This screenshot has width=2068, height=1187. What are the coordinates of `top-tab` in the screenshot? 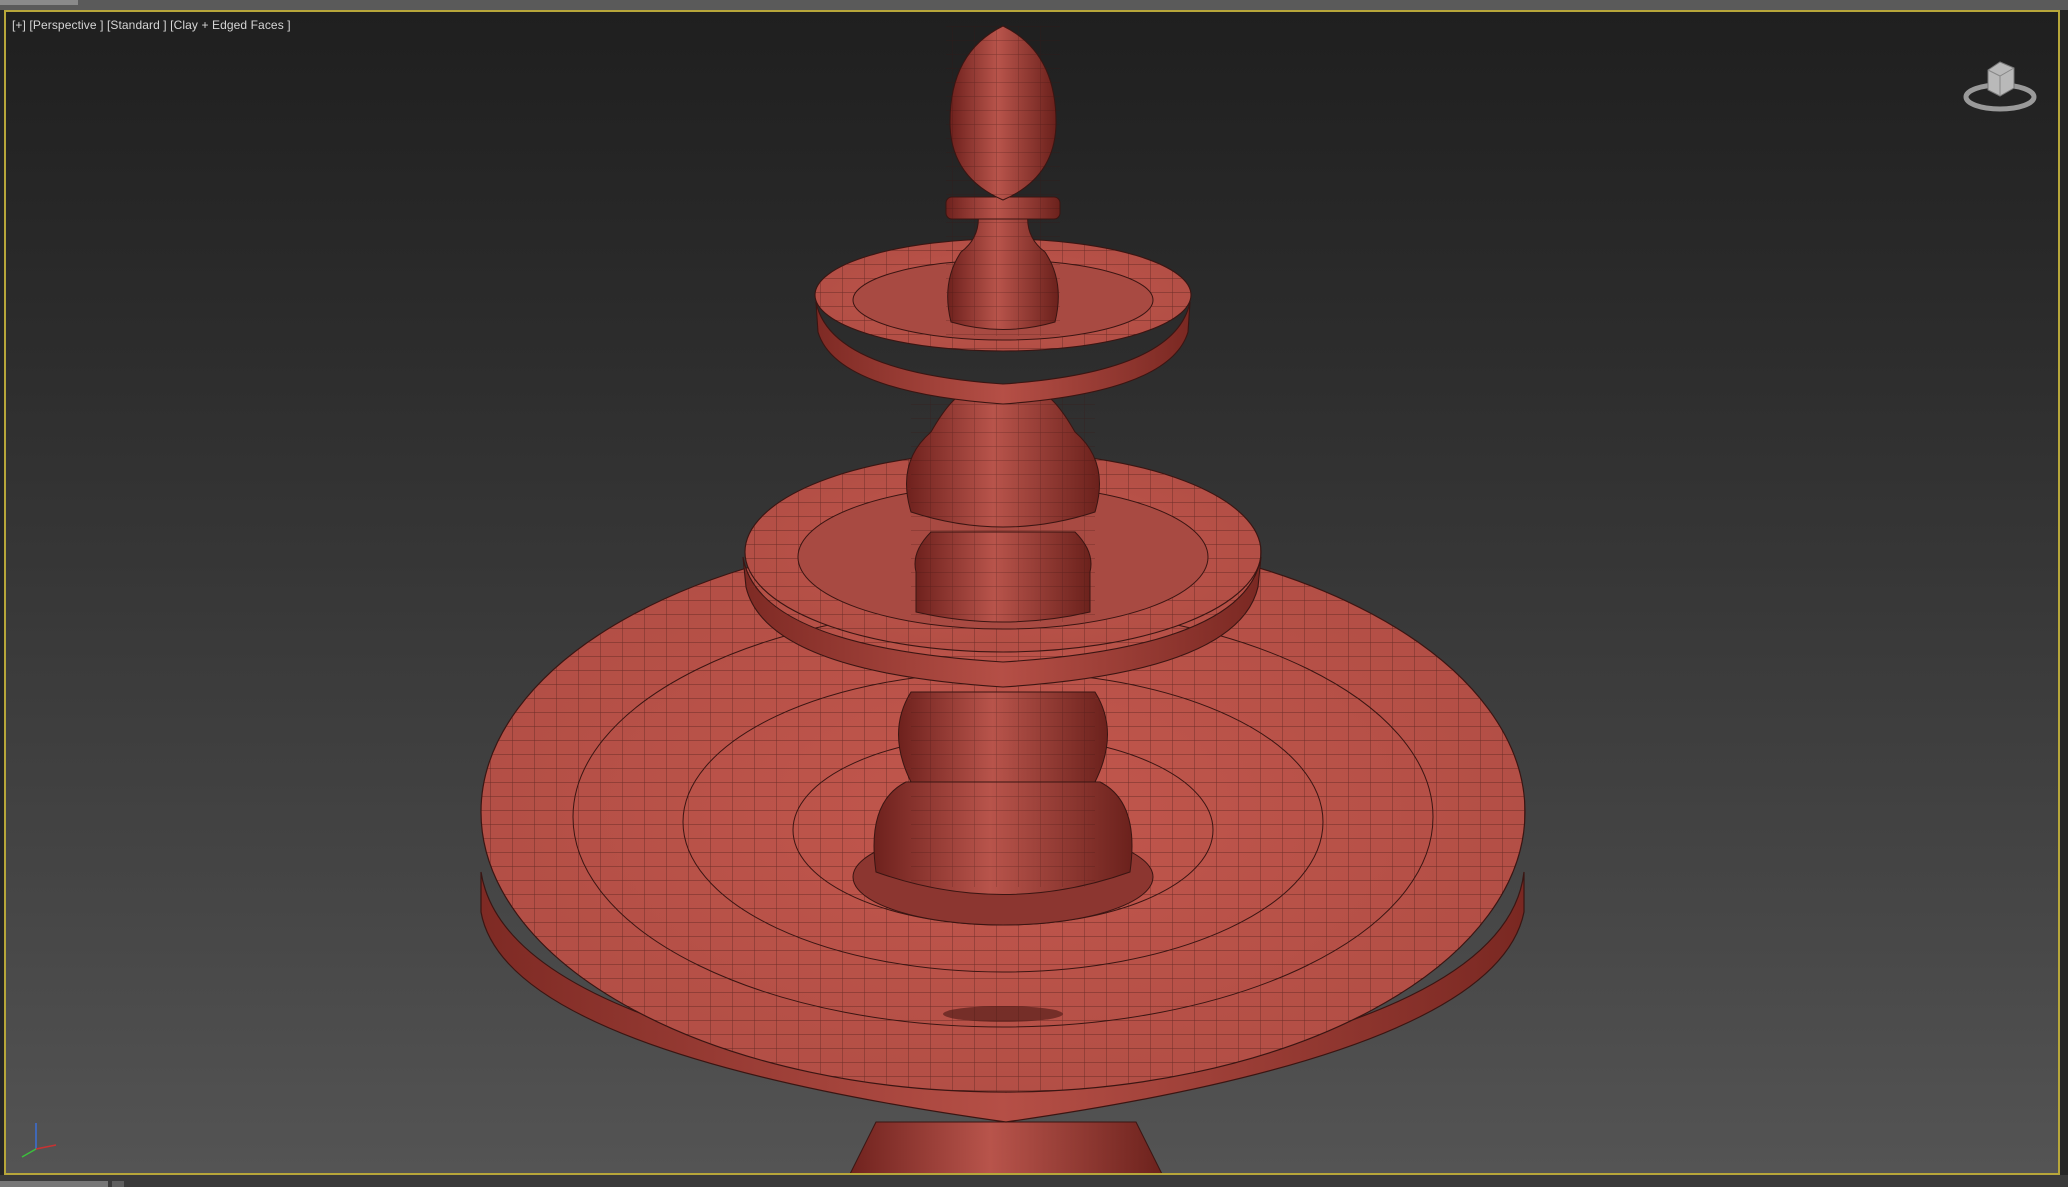 It's located at (39, 2).